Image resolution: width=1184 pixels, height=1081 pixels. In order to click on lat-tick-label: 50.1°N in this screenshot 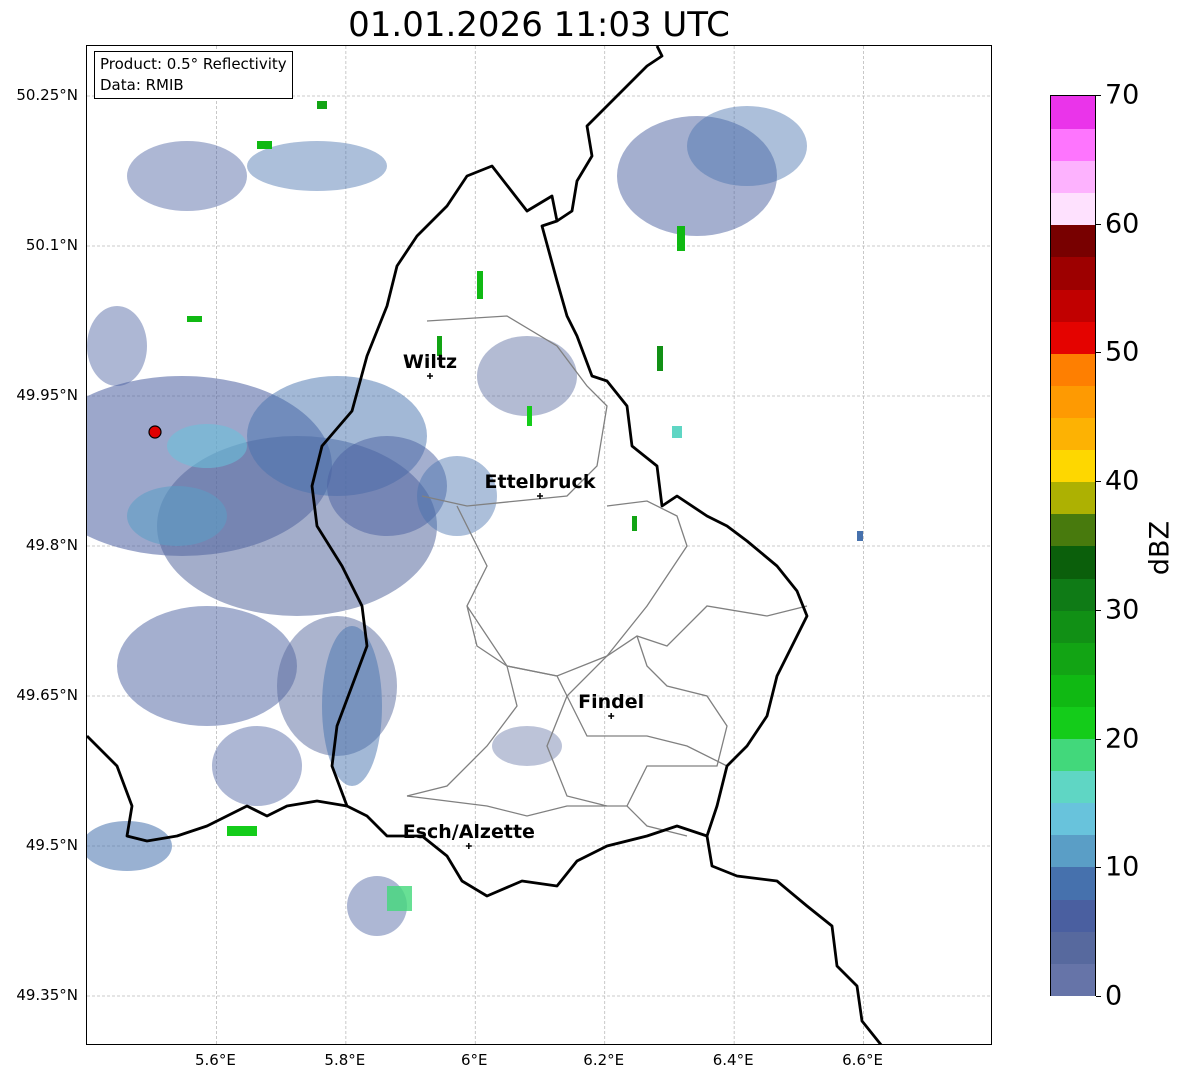, I will do `click(51, 245)`.